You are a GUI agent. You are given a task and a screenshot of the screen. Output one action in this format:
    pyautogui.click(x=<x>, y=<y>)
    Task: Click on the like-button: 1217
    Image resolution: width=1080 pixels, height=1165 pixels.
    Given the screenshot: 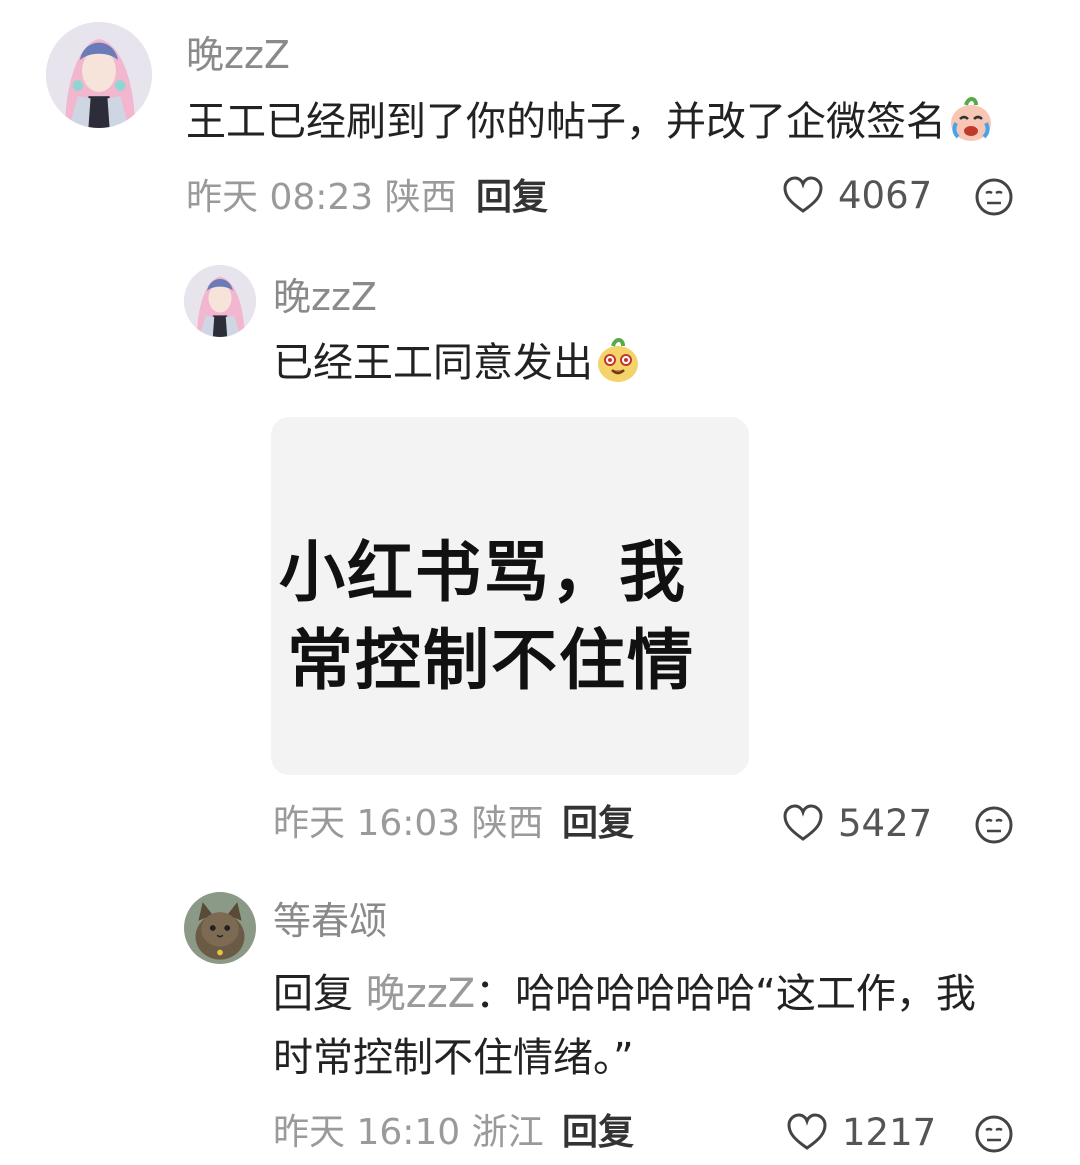 What is the action you would take?
    pyautogui.click(x=861, y=1132)
    